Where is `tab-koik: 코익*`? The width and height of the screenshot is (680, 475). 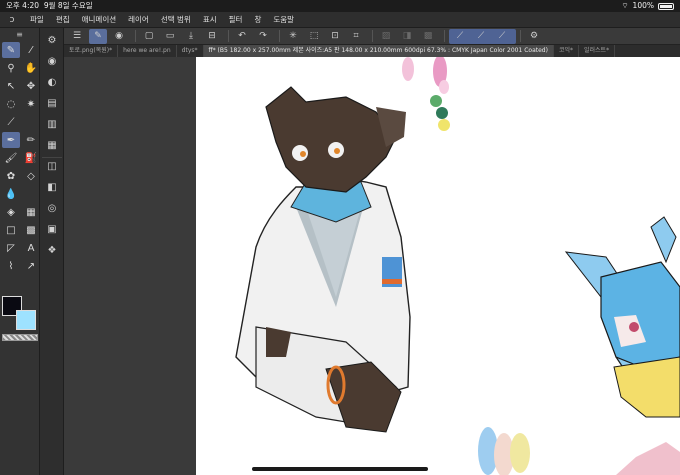 tab-koik: 코익* is located at coordinates (566, 51).